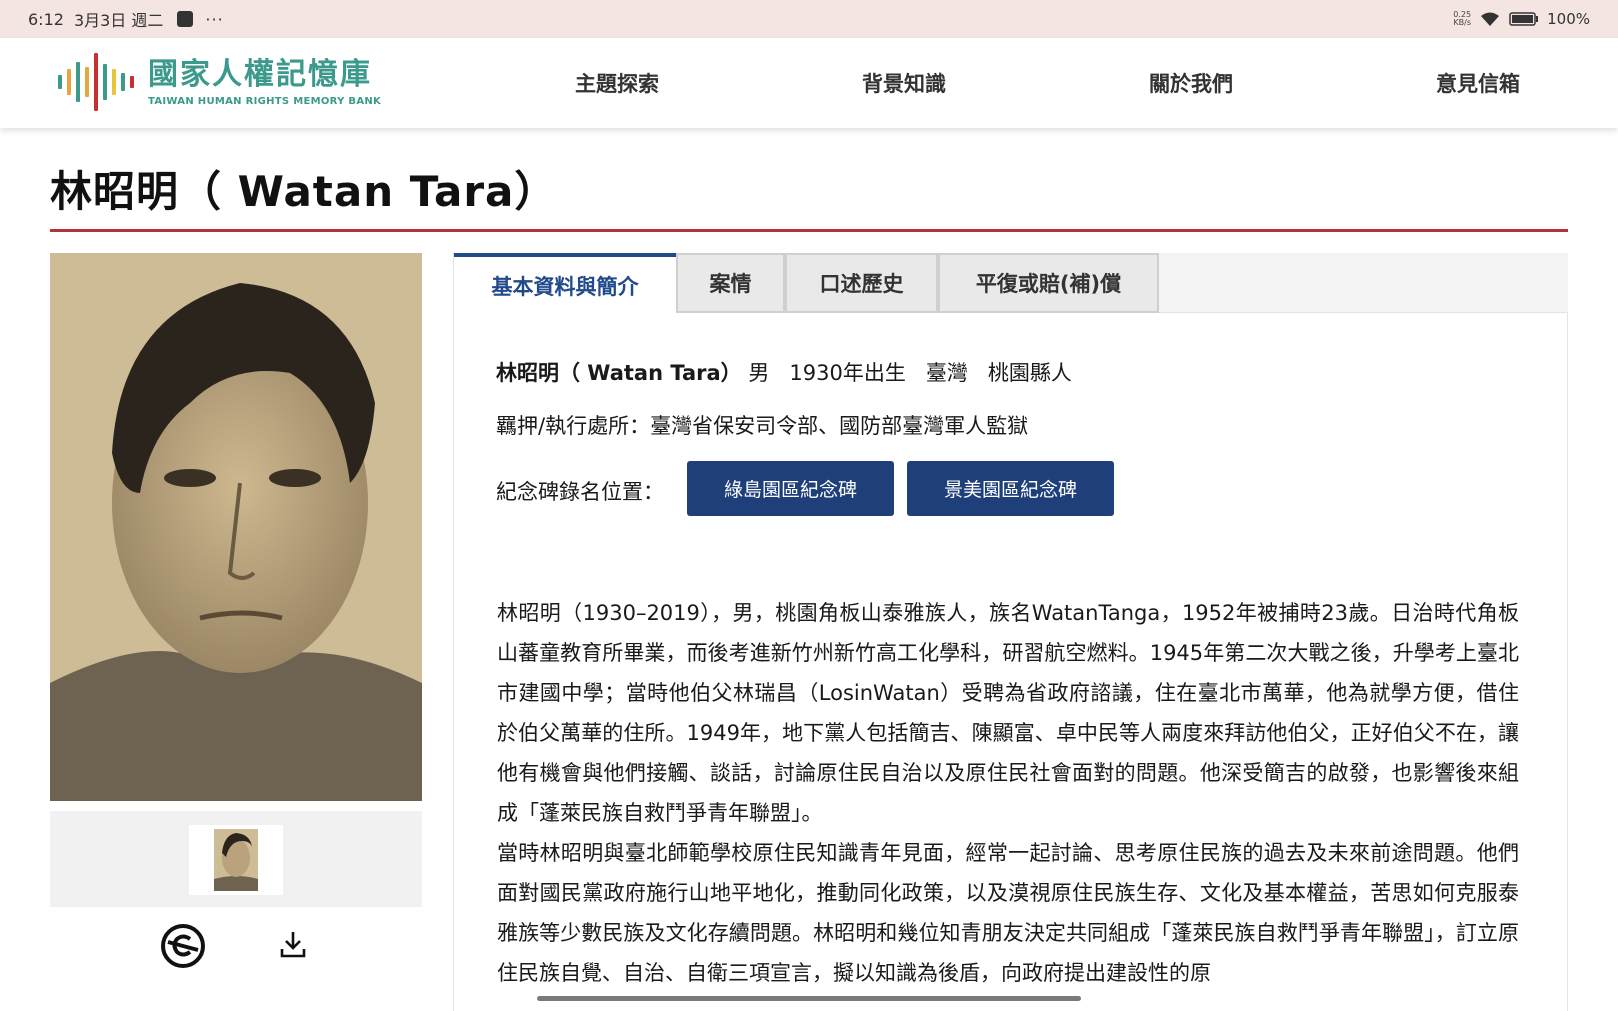 The width and height of the screenshot is (1618, 1011). I want to click on jingmei-memorial-button: 景美園區紀念碑, so click(1010, 488).